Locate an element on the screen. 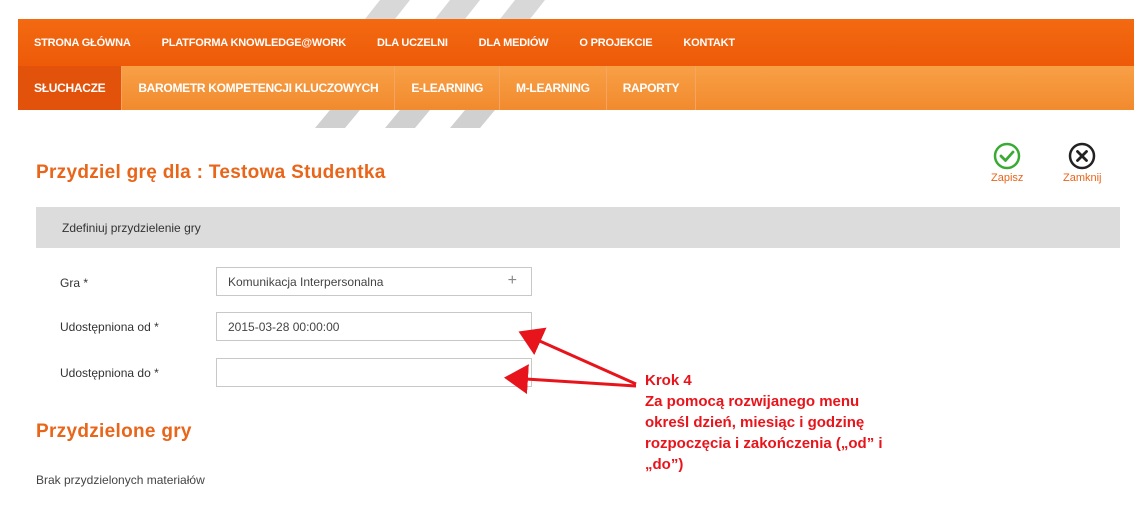 Image resolution: width=1134 pixels, height=518 pixels. tab-e-learning: E-LEARNING is located at coordinates (448, 88).